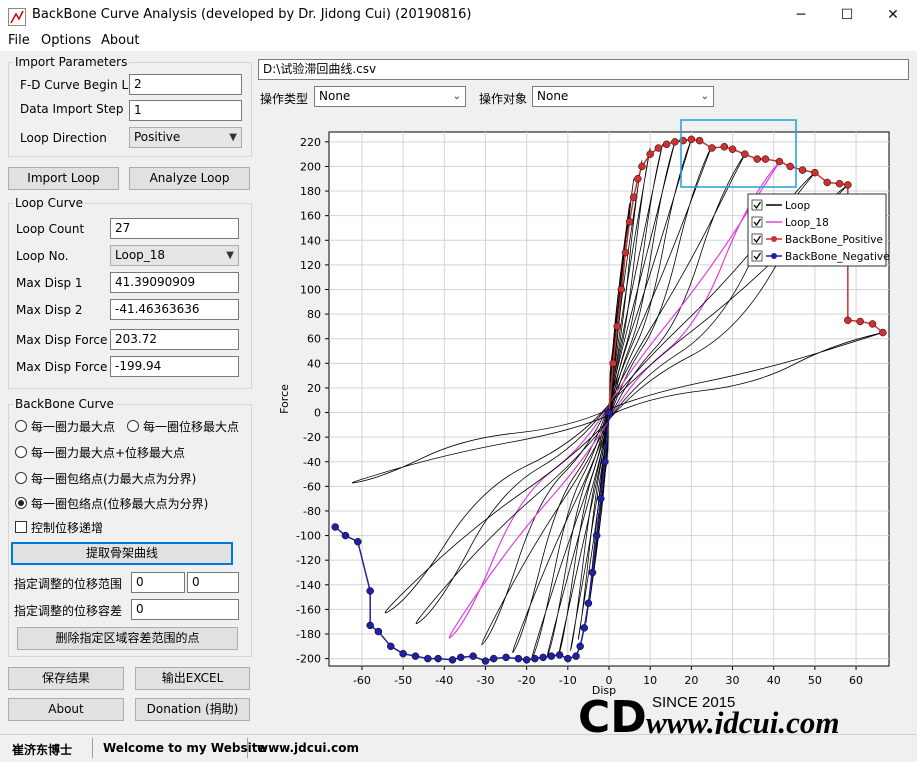  Describe the element at coordinates (63, 178) in the screenshot. I see `import-loop-button: Import Loop` at that location.